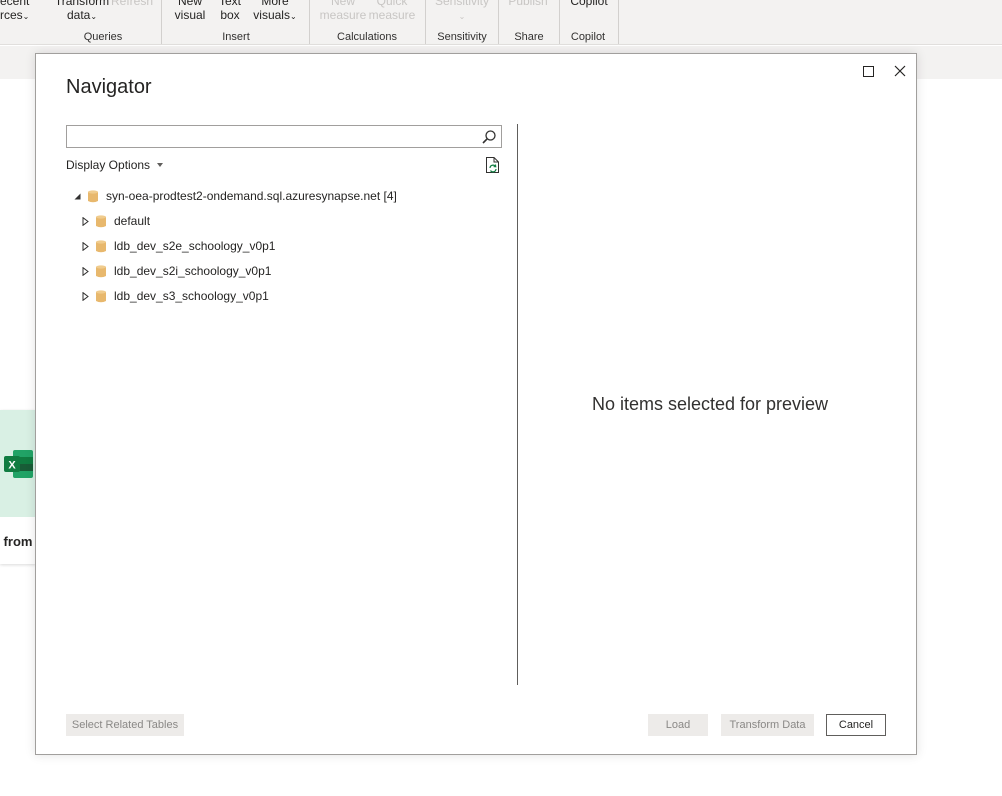 The width and height of the screenshot is (1002, 796). What do you see at coordinates (493, 165) in the screenshot?
I see `refresh-preview-icon` at bounding box center [493, 165].